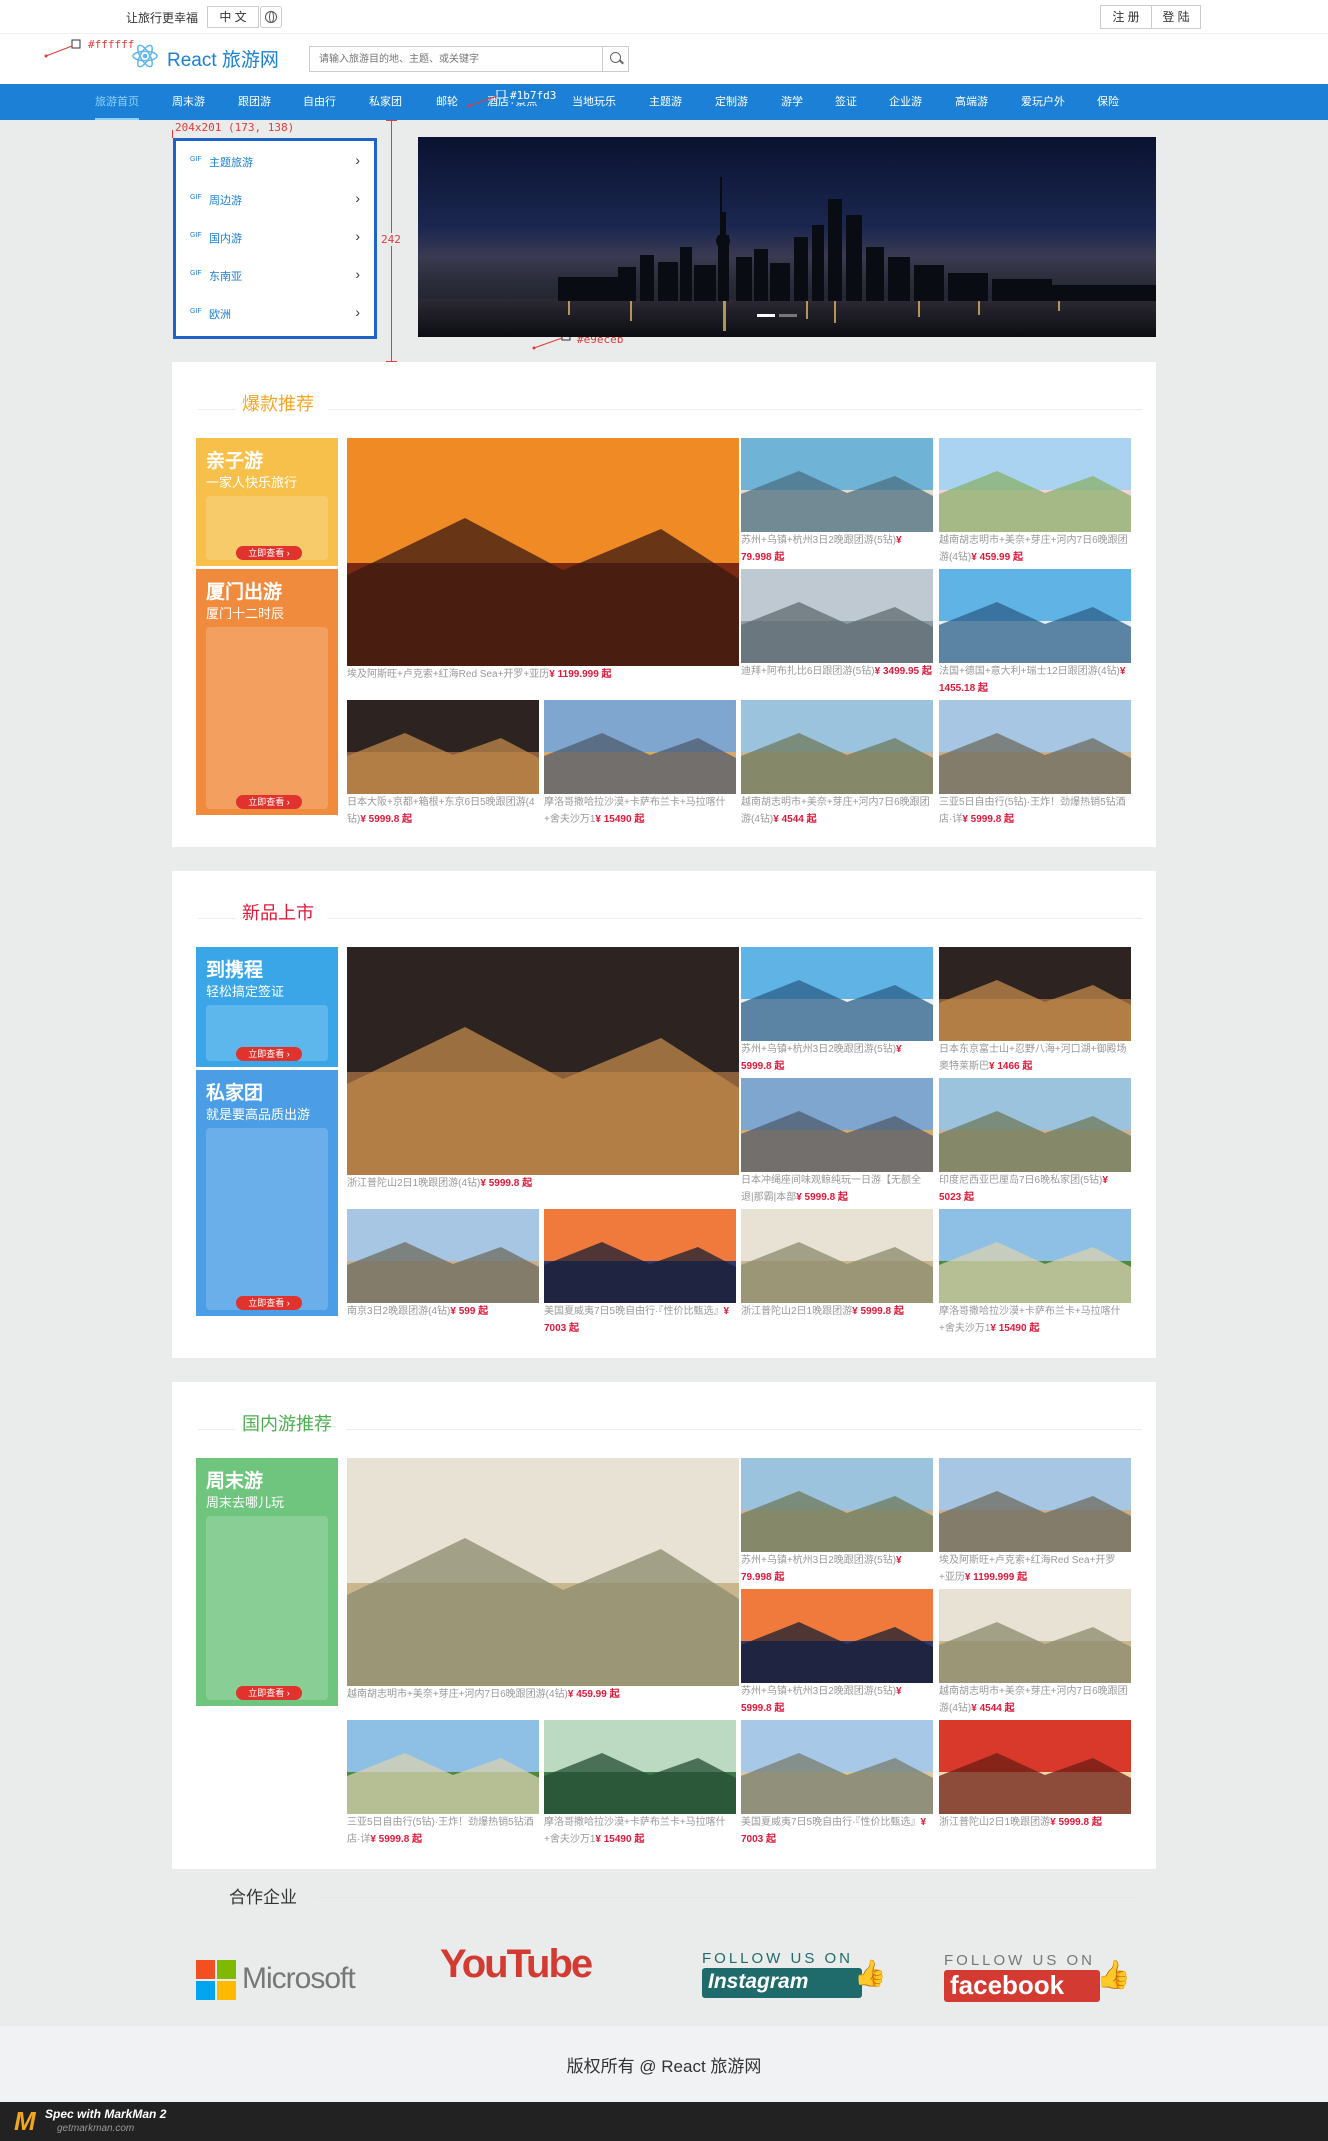 The width and height of the screenshot is (1328, 2141). I want to click on tour-card: 日本大阪+京都+箱根+东京6日5晚跟团游(4钻)¥ 5999.8 起, so click(443, 764).